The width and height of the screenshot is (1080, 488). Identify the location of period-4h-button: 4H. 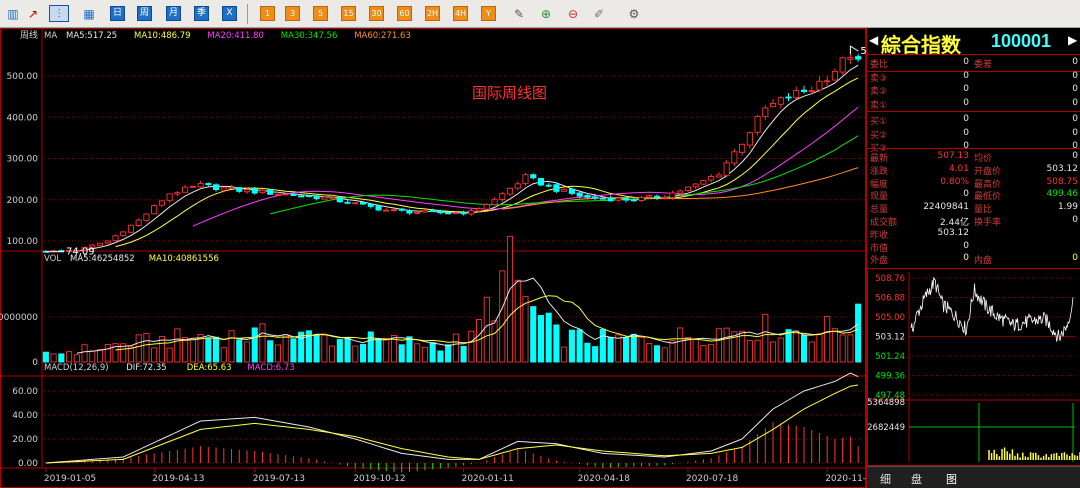
(460, 13).